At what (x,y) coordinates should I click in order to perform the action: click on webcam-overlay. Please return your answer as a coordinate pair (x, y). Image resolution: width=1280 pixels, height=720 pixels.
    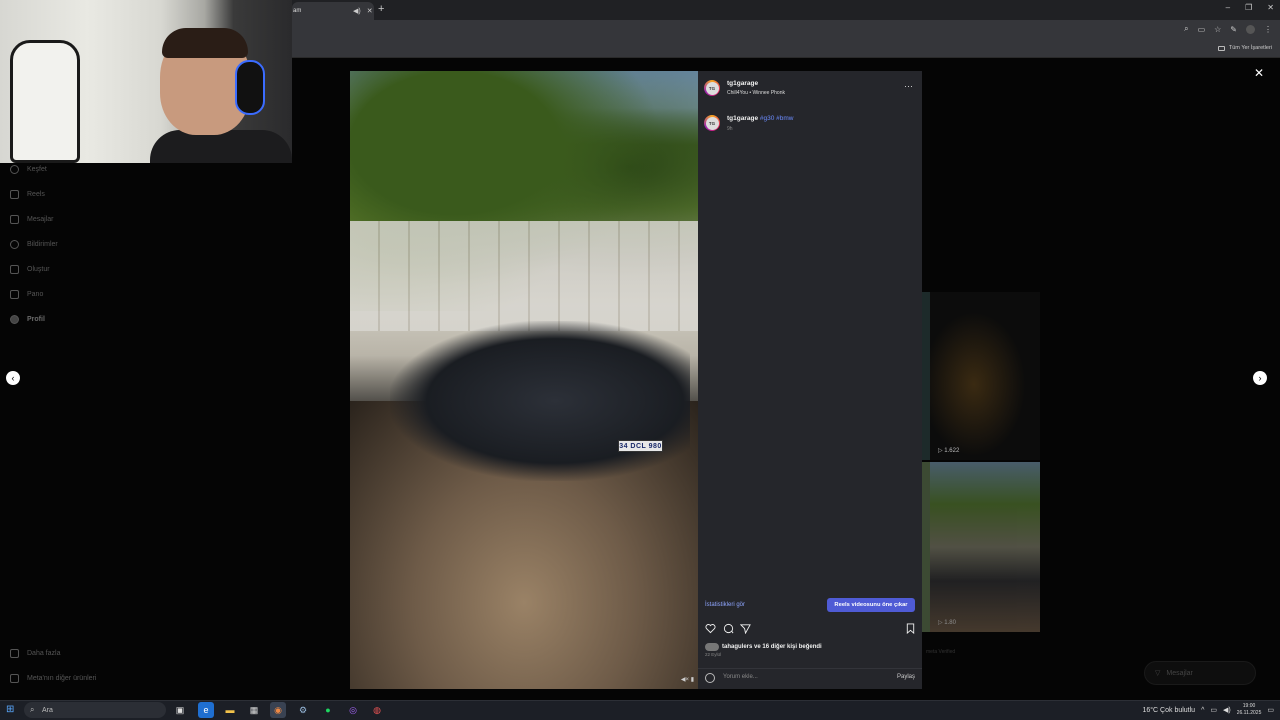
    Looking at the image, I should click on (146, 81).